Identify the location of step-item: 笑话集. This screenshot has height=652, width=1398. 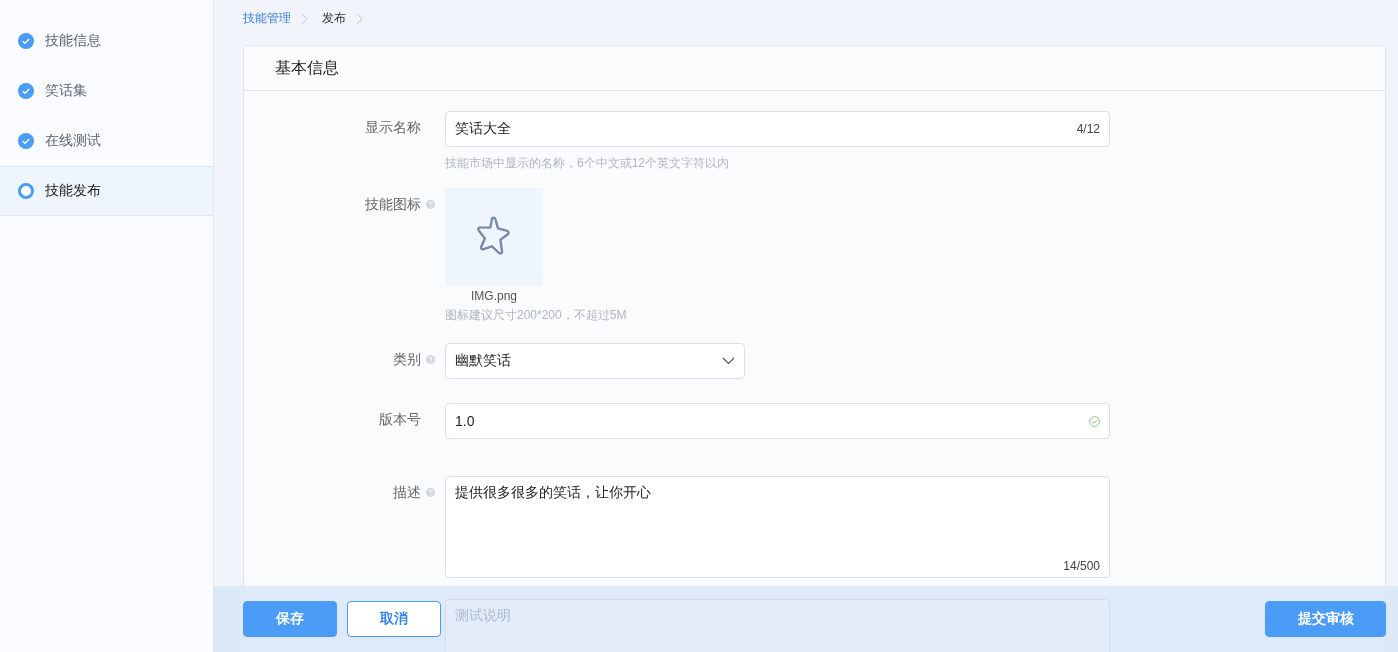
(106, 91).